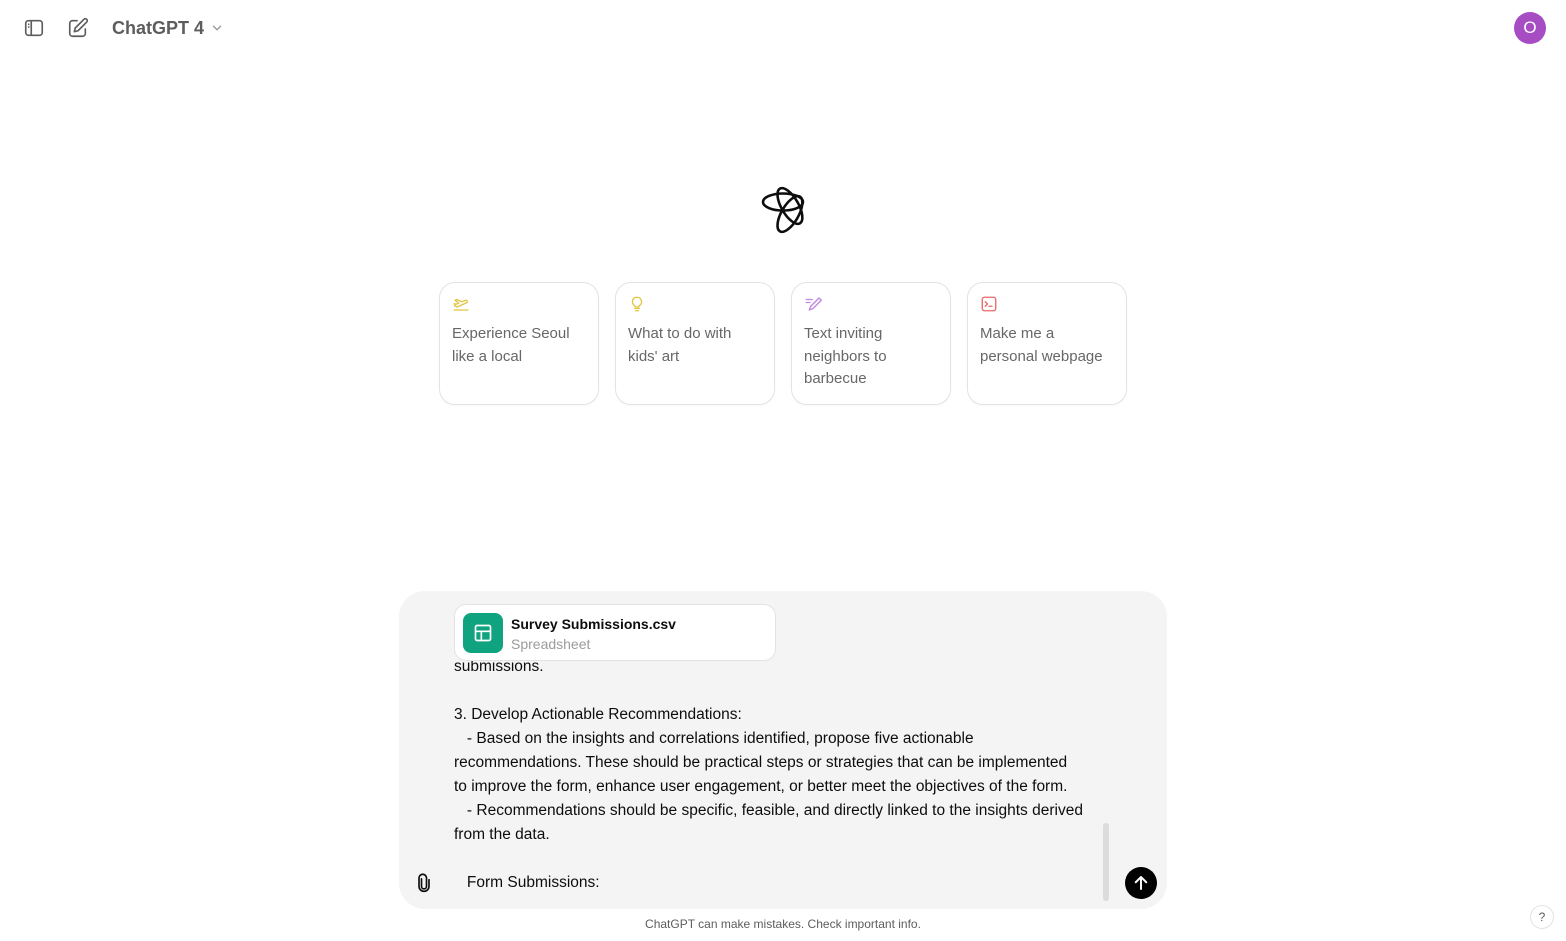 The width and height of the screenshot is (1566, 941). I want to click on attachment-filename: Survey Submissions.csv, so click(593, 624).